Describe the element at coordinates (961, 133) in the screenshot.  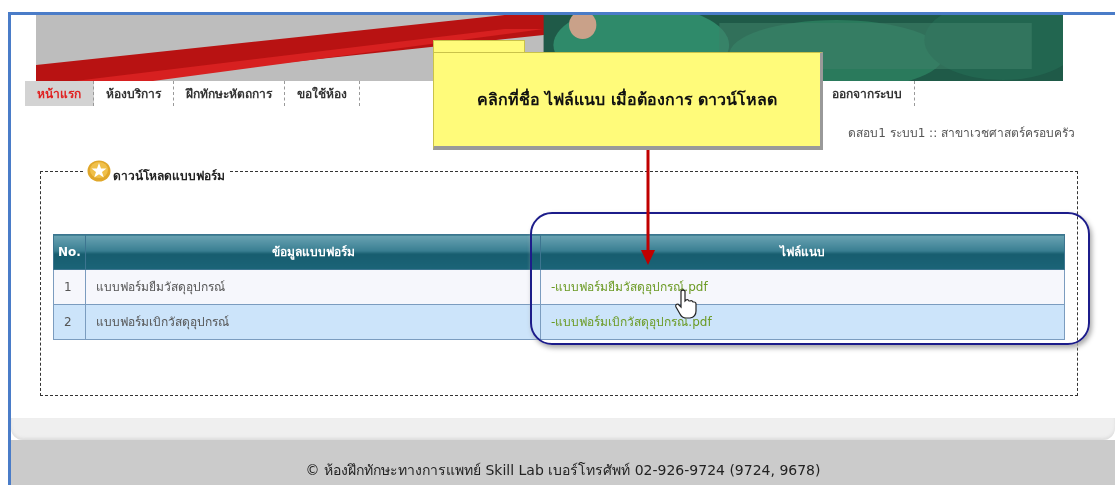
I see `breadcrumb: ดสอบ1 ระบบ1 :: สาขาเวชศาสตร์ครอบครัว` at that location.